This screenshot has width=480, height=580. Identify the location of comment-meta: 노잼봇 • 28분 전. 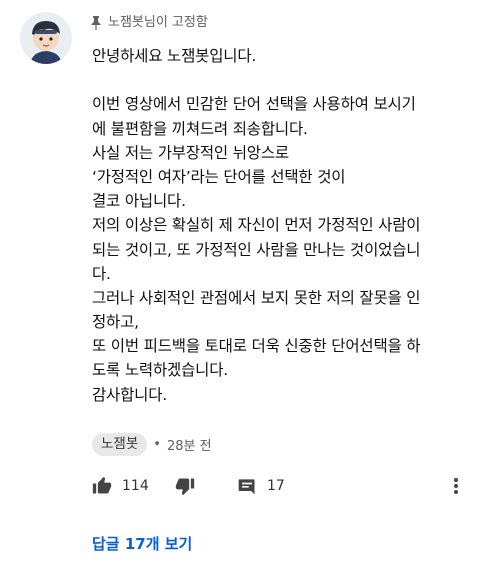
(152, 444).